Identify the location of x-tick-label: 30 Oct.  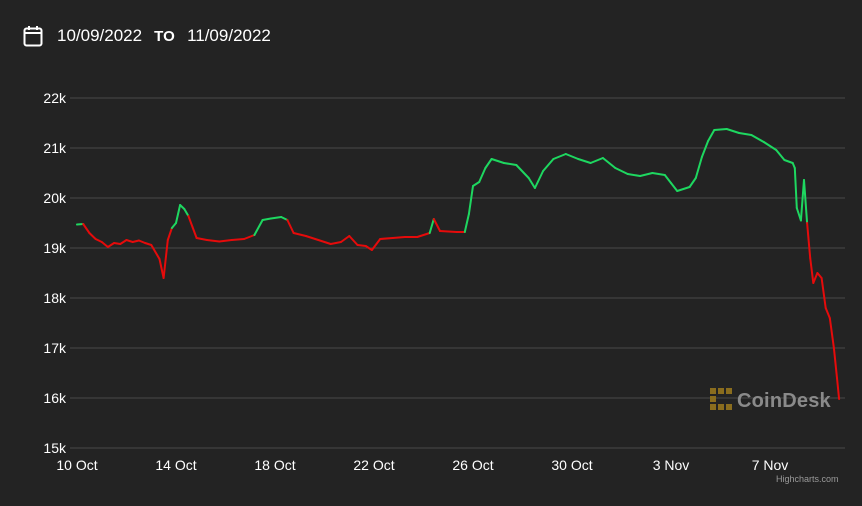
(571, 465).